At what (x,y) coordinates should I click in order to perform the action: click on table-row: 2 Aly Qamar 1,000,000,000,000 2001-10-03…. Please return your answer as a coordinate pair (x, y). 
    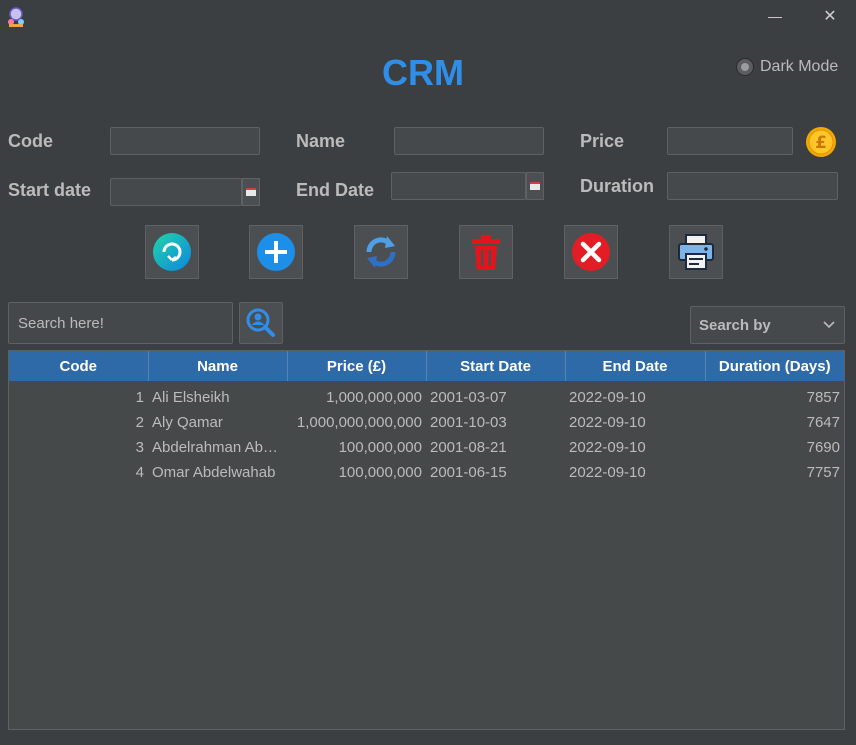
    Looking at the image, I should click on (426, 422).